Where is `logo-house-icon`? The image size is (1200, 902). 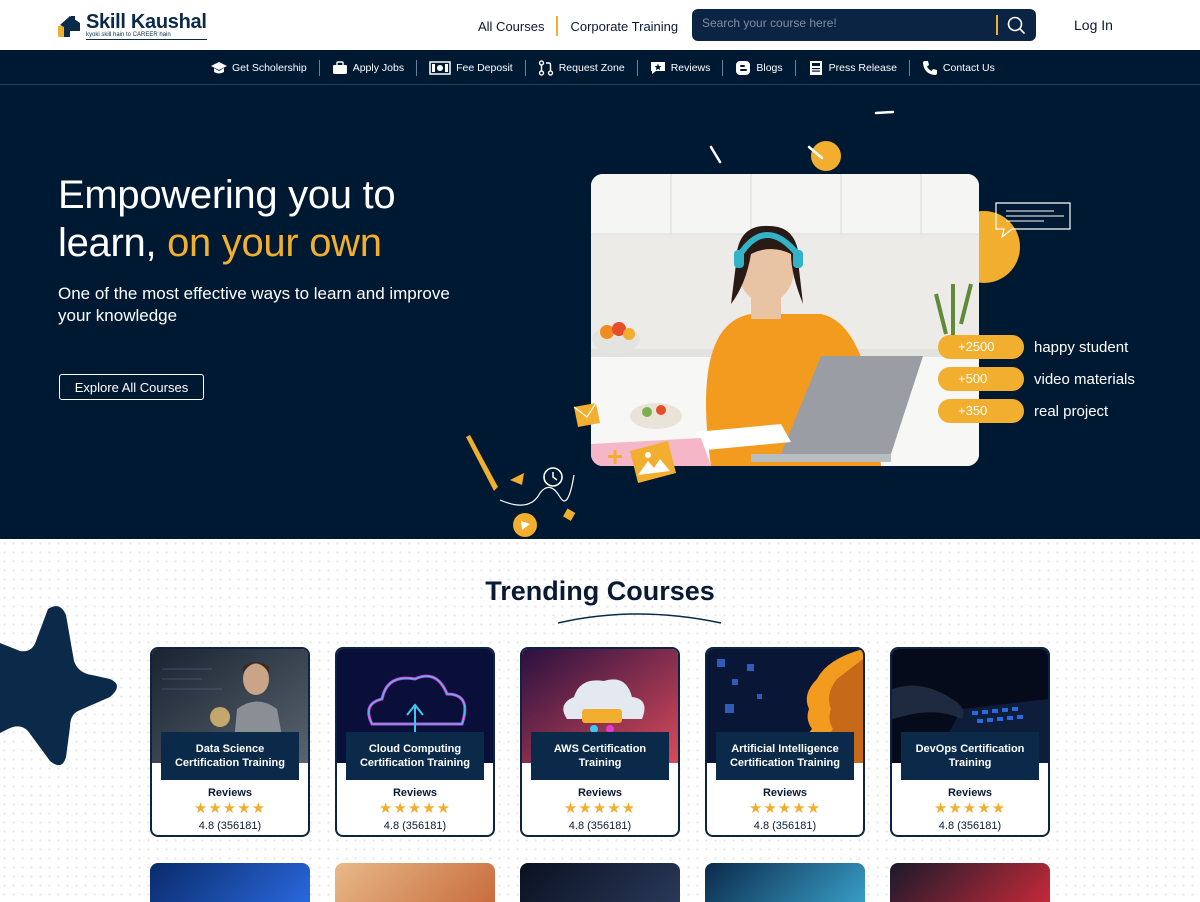
logo-house-icon is located at coordinates (69, 26).